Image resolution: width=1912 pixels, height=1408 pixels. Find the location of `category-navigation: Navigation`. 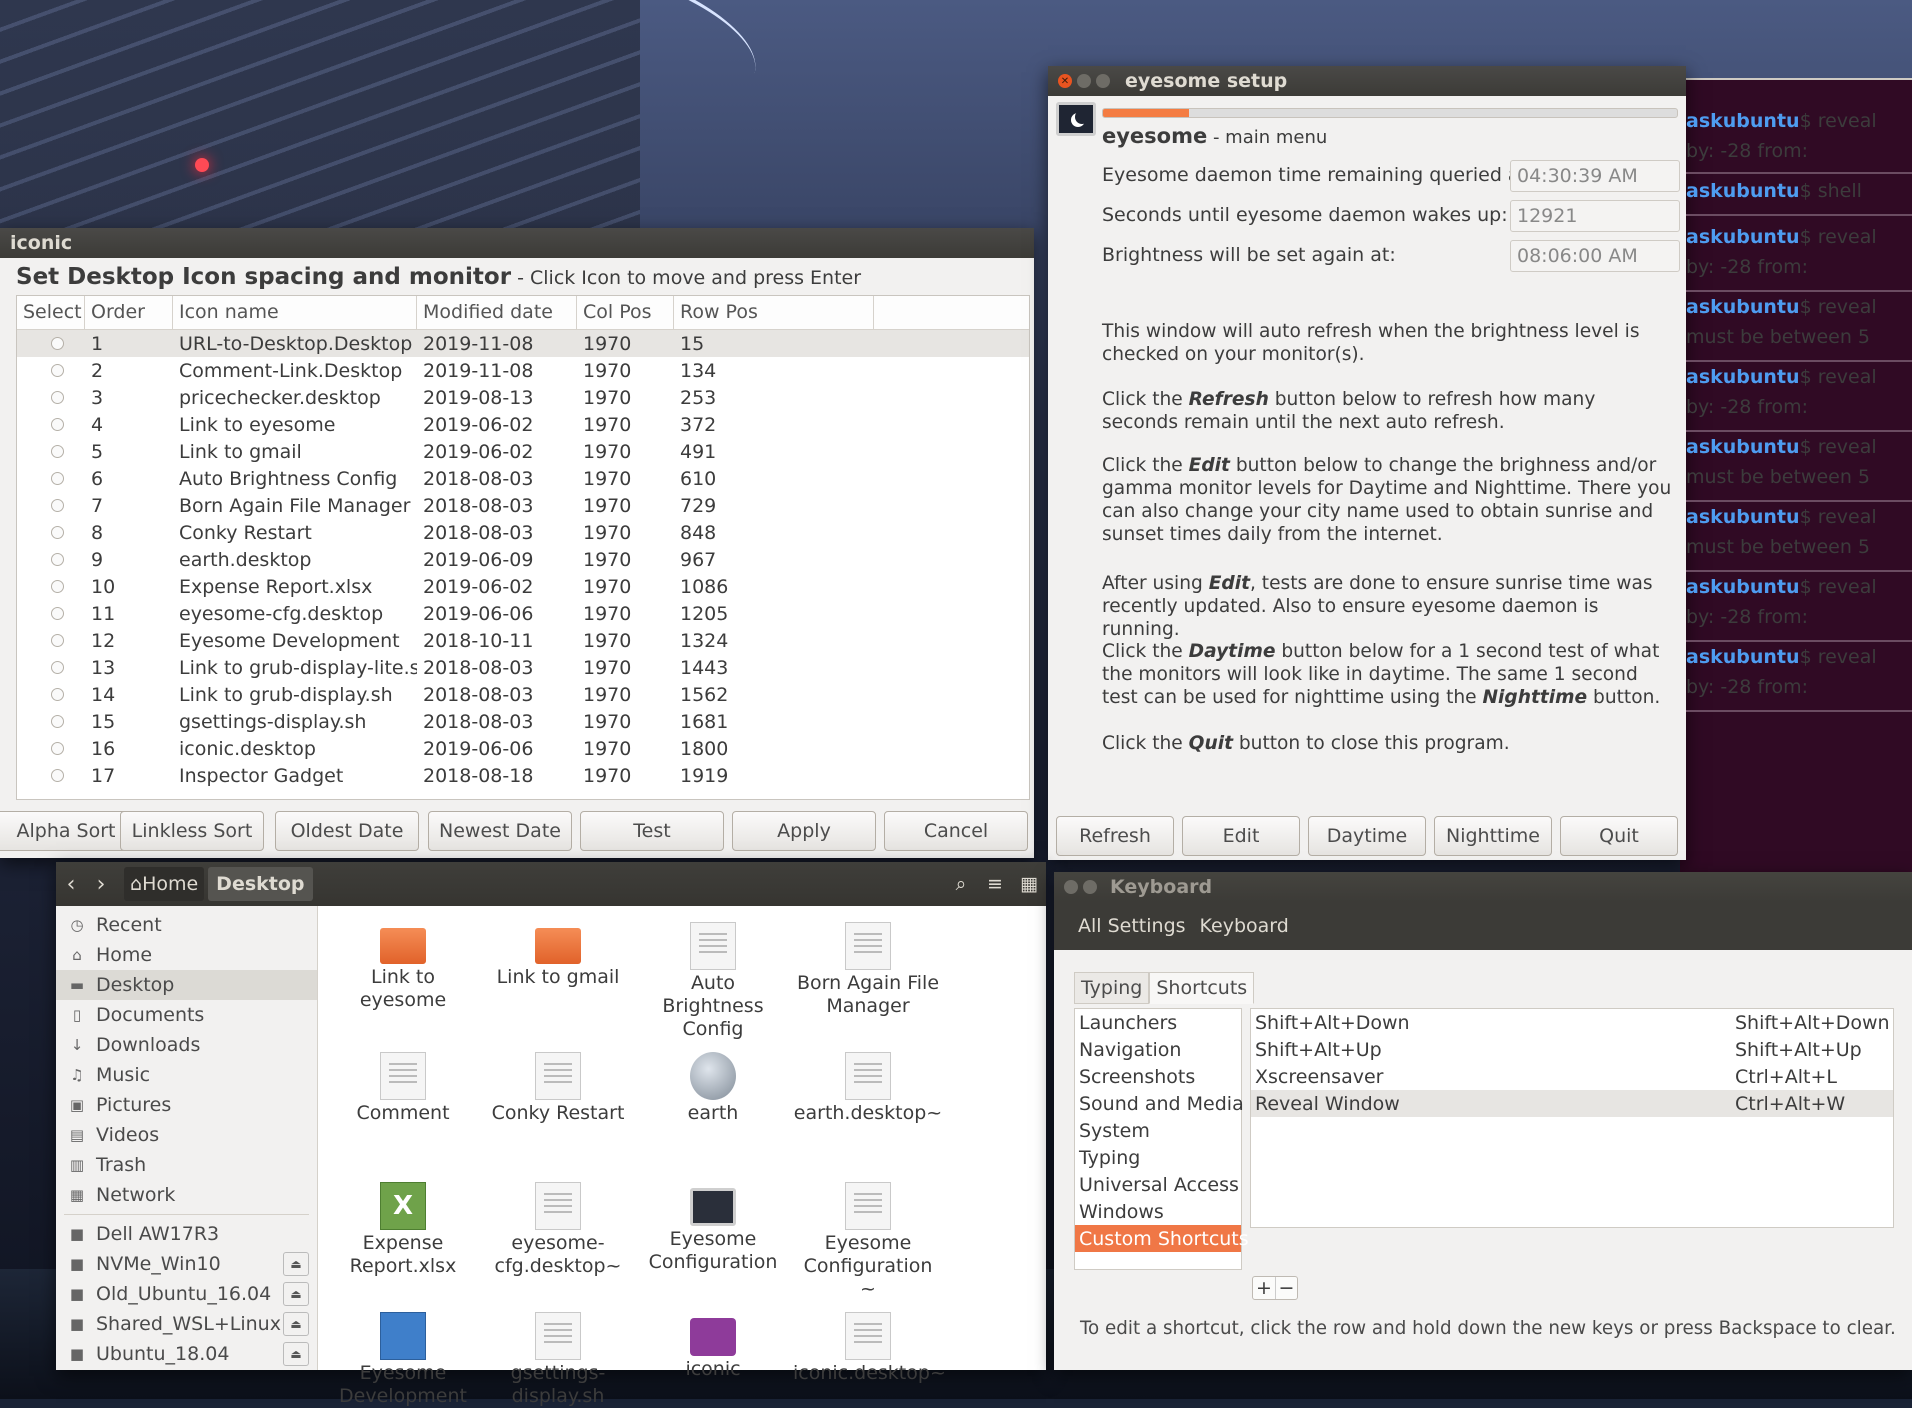

category-navigation: Navigation is located at coordinates (1158, 1049).